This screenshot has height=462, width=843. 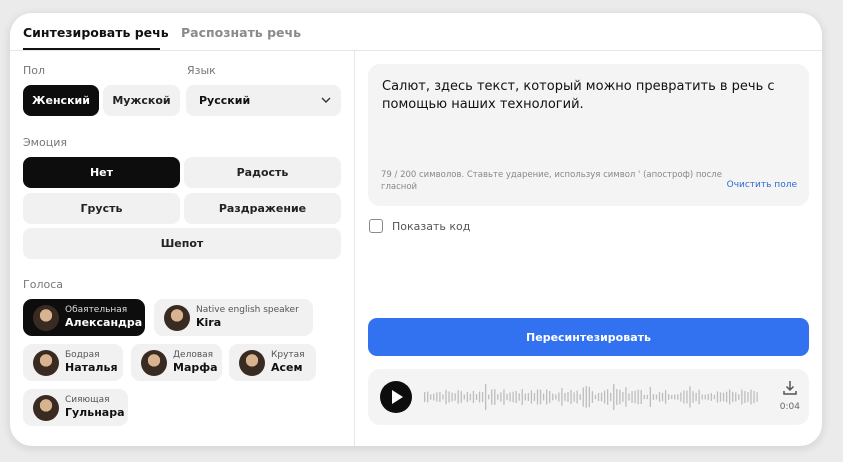 I want to click on emotion-joy-button: Радость, so click(x=262, y=172).